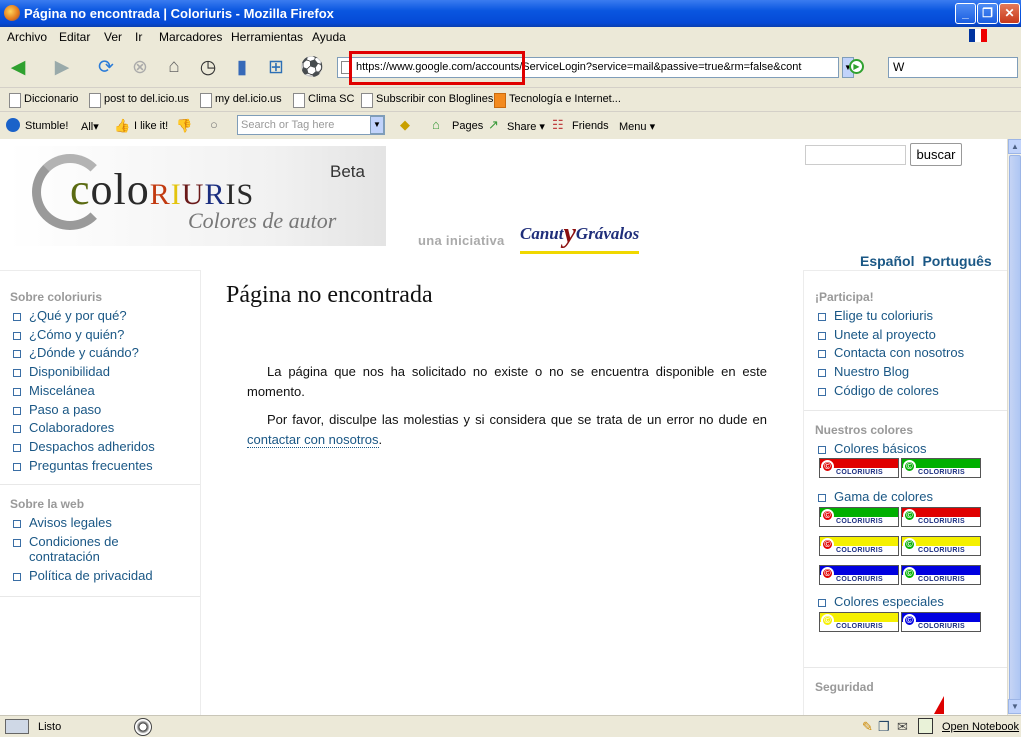 This screenshot has width=1021, height=737. I want to click on bookmark-item: Subscribir con Bloglines, so click(427, 100).